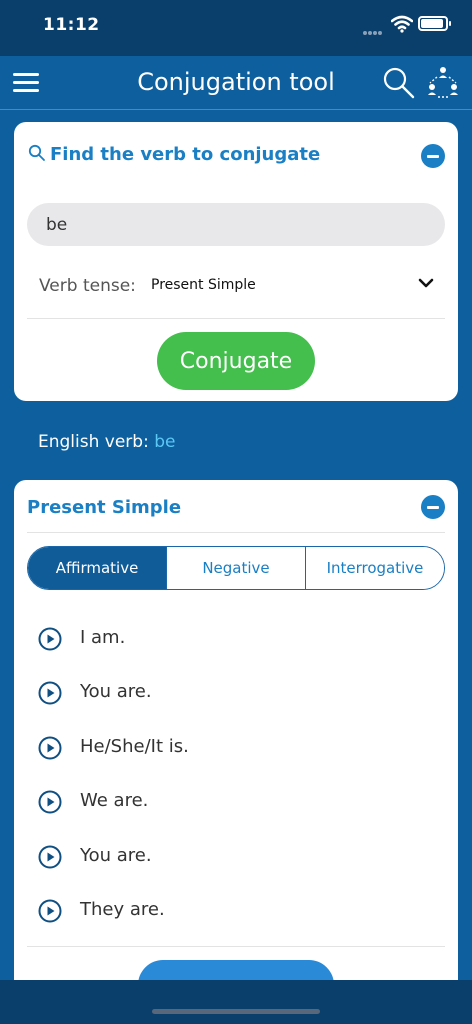 The height and width of the screenshot is (1024, 472). I want to click on search-card-title: Find the verb to conjugate, so click(185, 154).